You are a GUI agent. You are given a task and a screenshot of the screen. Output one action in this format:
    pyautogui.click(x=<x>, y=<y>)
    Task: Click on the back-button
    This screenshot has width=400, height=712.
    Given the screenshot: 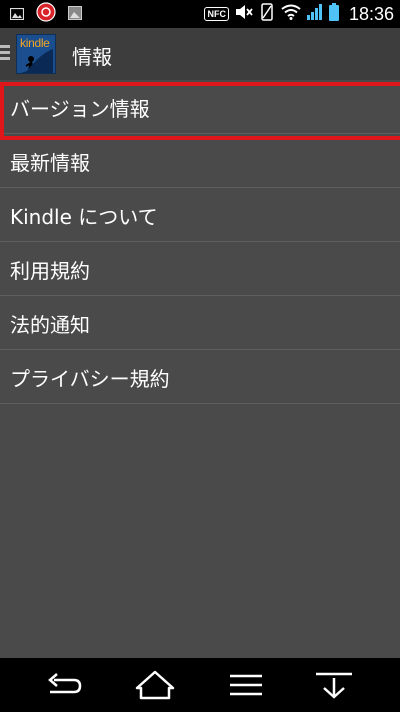 What is the action you would take?
    pyautogui.click(x=64, y=685)
    